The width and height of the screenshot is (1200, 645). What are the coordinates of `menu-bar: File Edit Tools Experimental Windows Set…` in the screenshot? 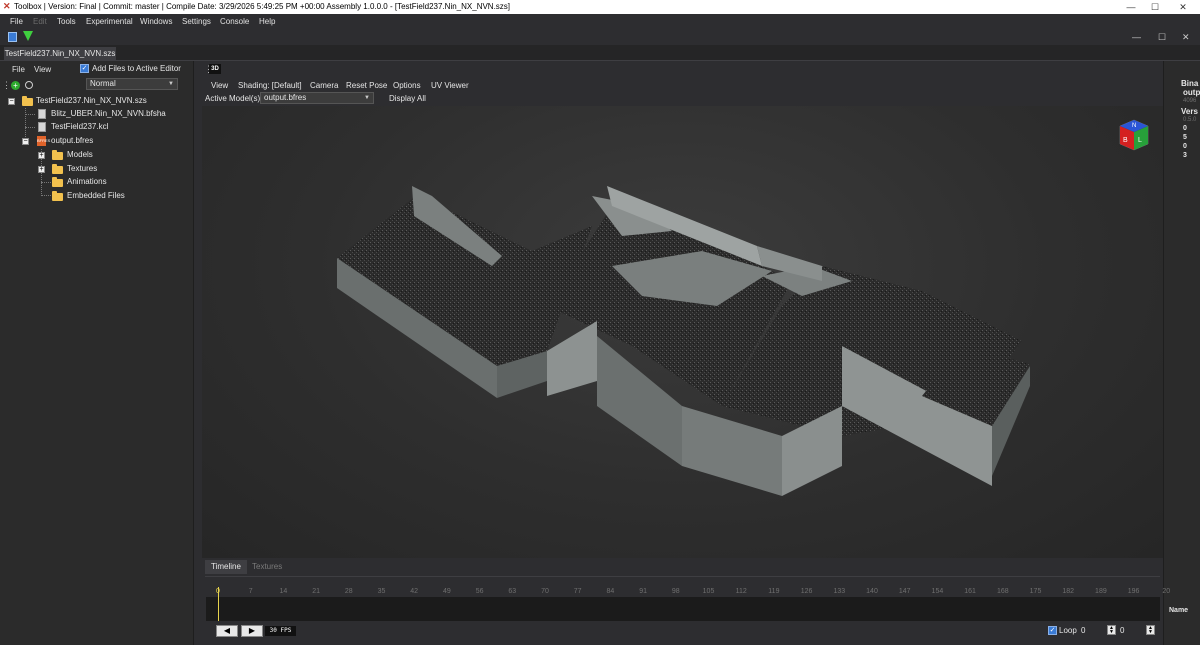 It's located at (600, 21).